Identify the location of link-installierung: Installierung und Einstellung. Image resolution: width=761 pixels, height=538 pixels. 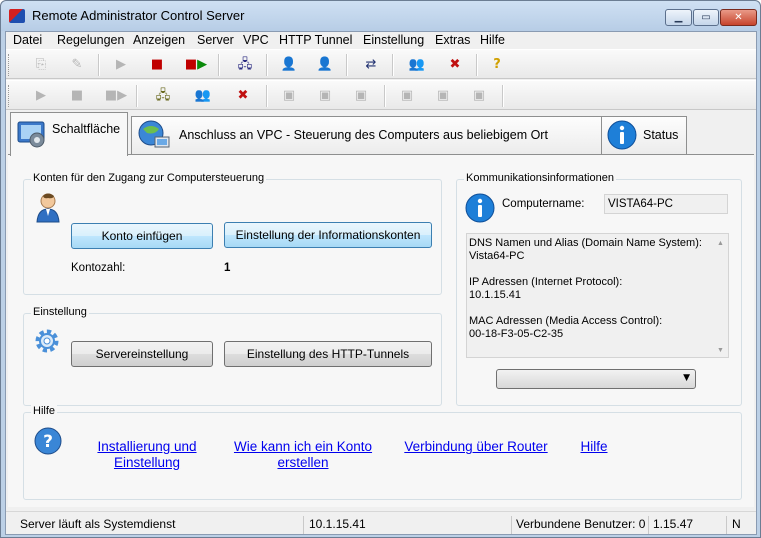
(147, 455).